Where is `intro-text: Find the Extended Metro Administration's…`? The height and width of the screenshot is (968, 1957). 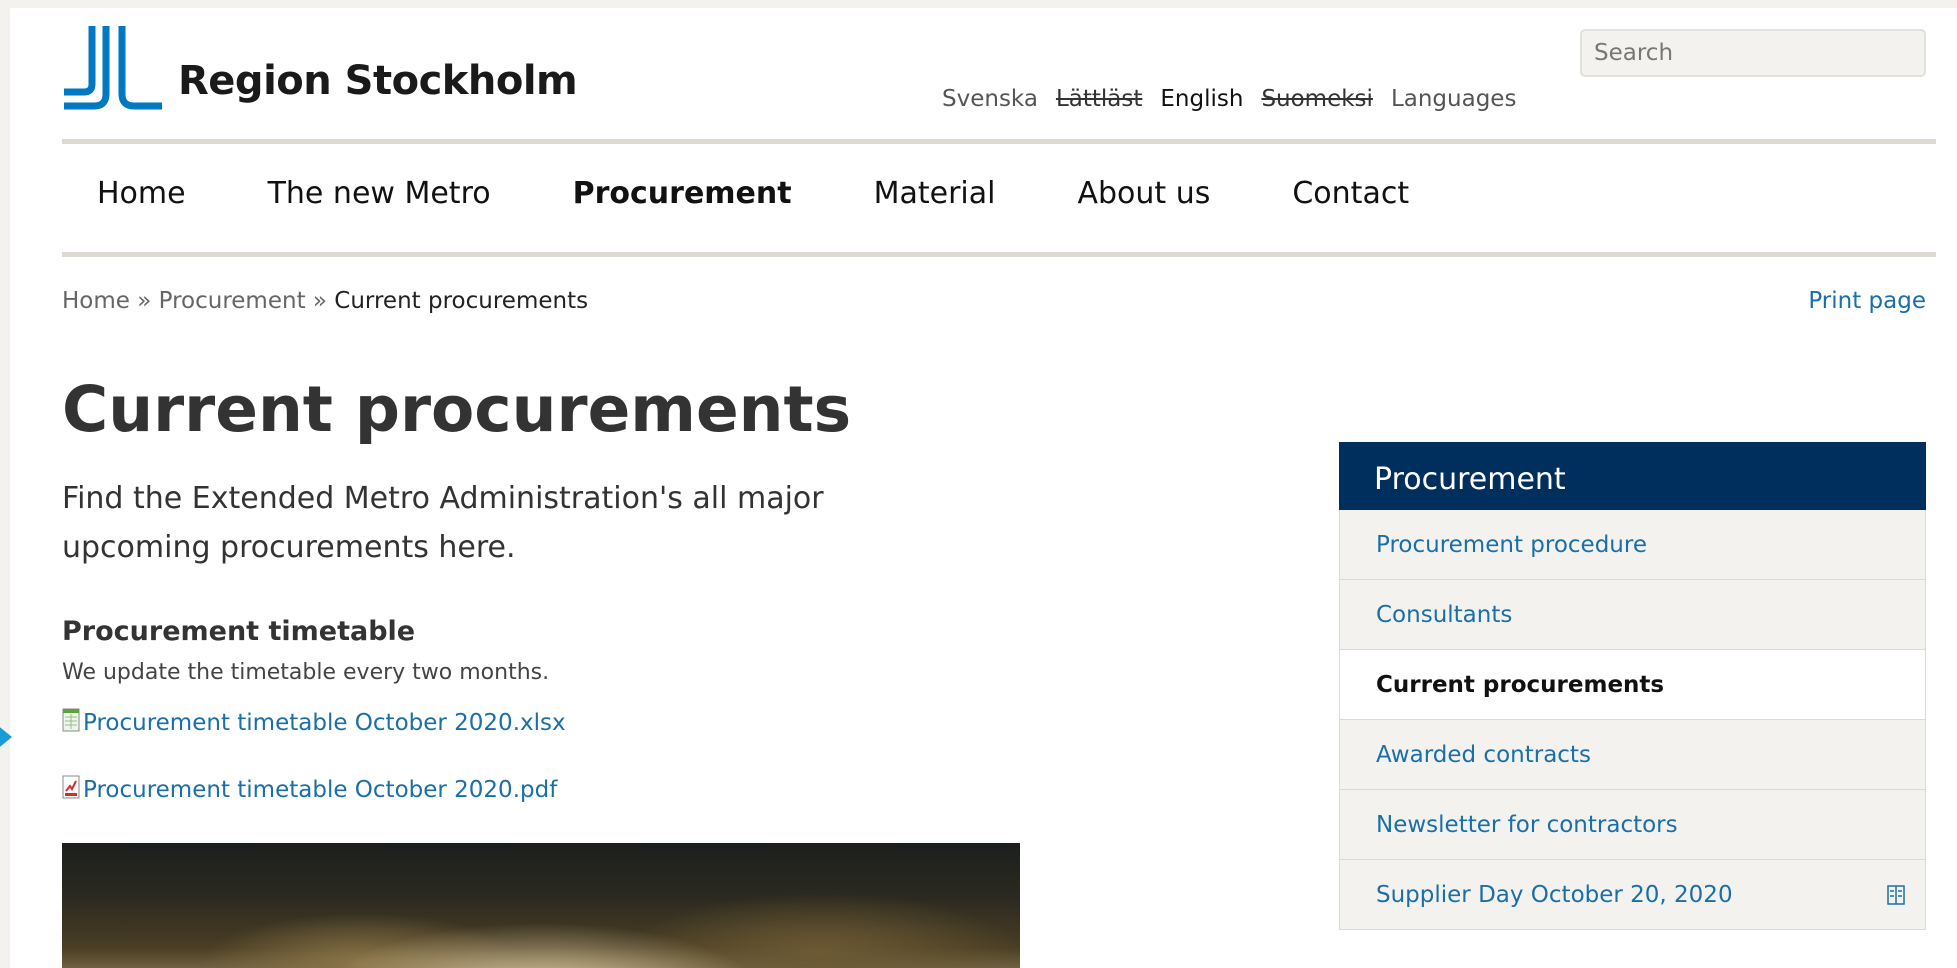 intro-text: Find the Extended Metro Administration's… is located at coordinates (443, 523).